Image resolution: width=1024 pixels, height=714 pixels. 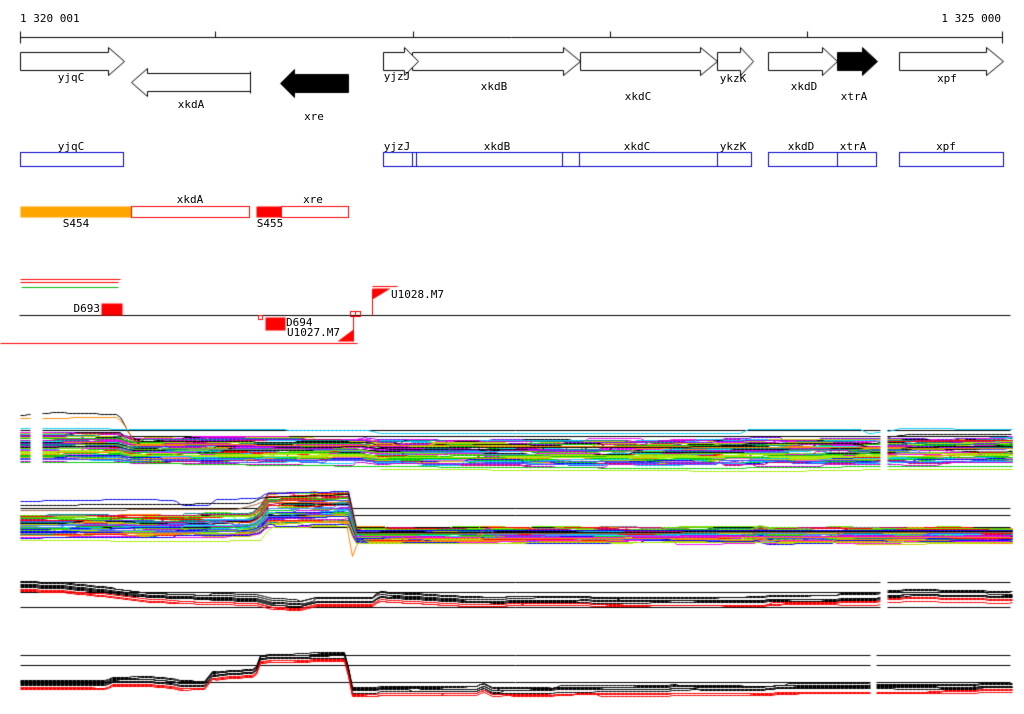 I want to click on gene-label-xkdD: xkdD, so click(x=804, y=86).